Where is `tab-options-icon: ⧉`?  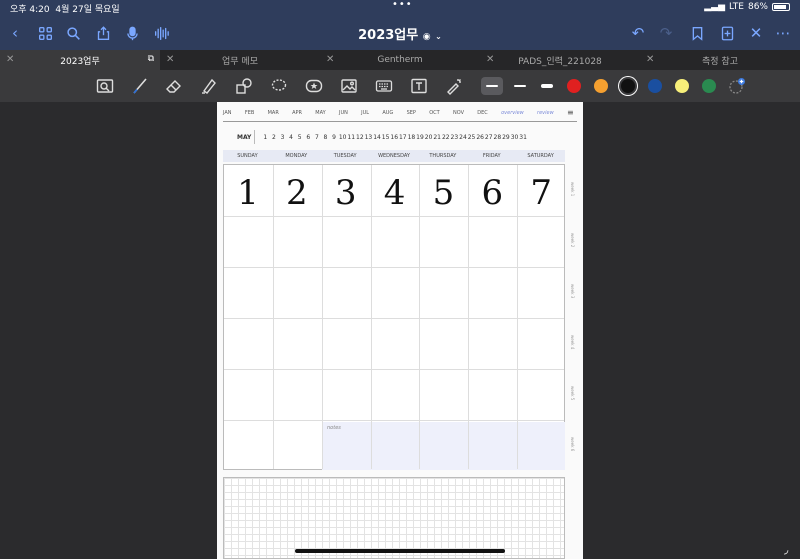 tab-options-icon: ⧉ is located at coordinates (151, 59).